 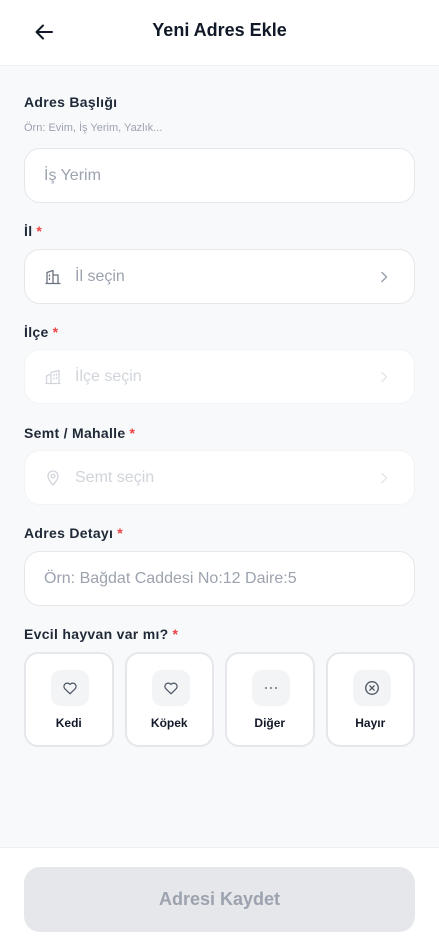 I want to click on district-placeholder: İlçe seçin, so click(x=108, y=376).